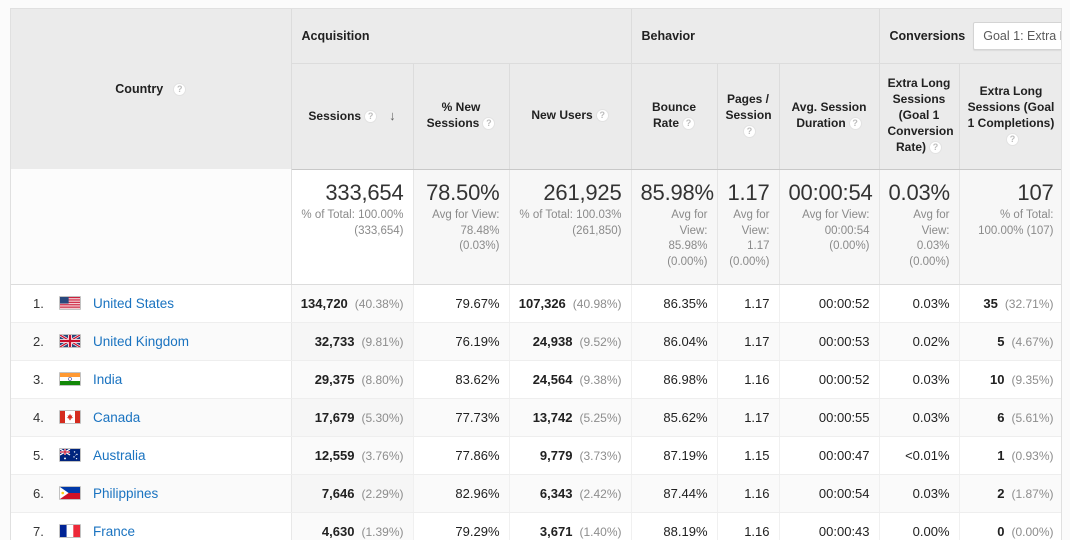 The image size is (1070, 540). Describe the element at coordinates (461, 493) in the screenshot. I see `row-cell-pct-new-sessions: 82.96%` at that location.